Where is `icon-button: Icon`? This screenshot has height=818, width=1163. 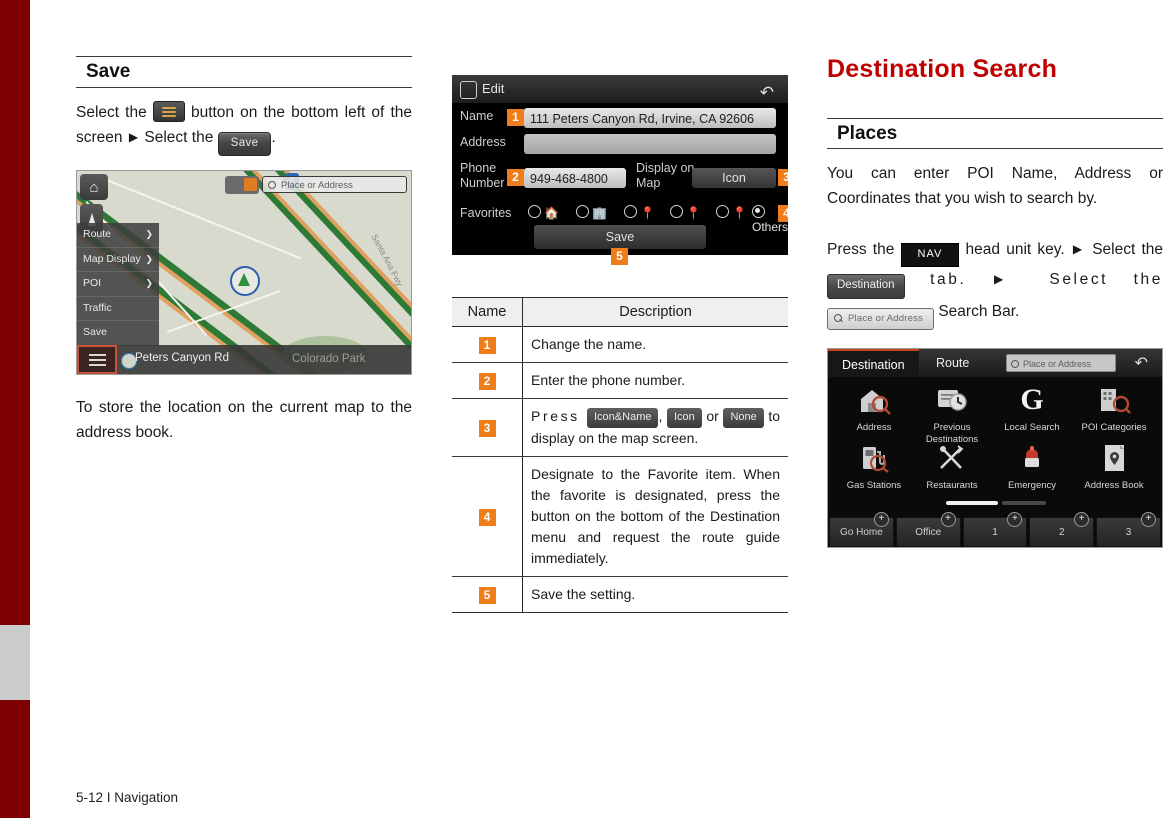 icon-button: Icon is located at coordinates (684, 418).